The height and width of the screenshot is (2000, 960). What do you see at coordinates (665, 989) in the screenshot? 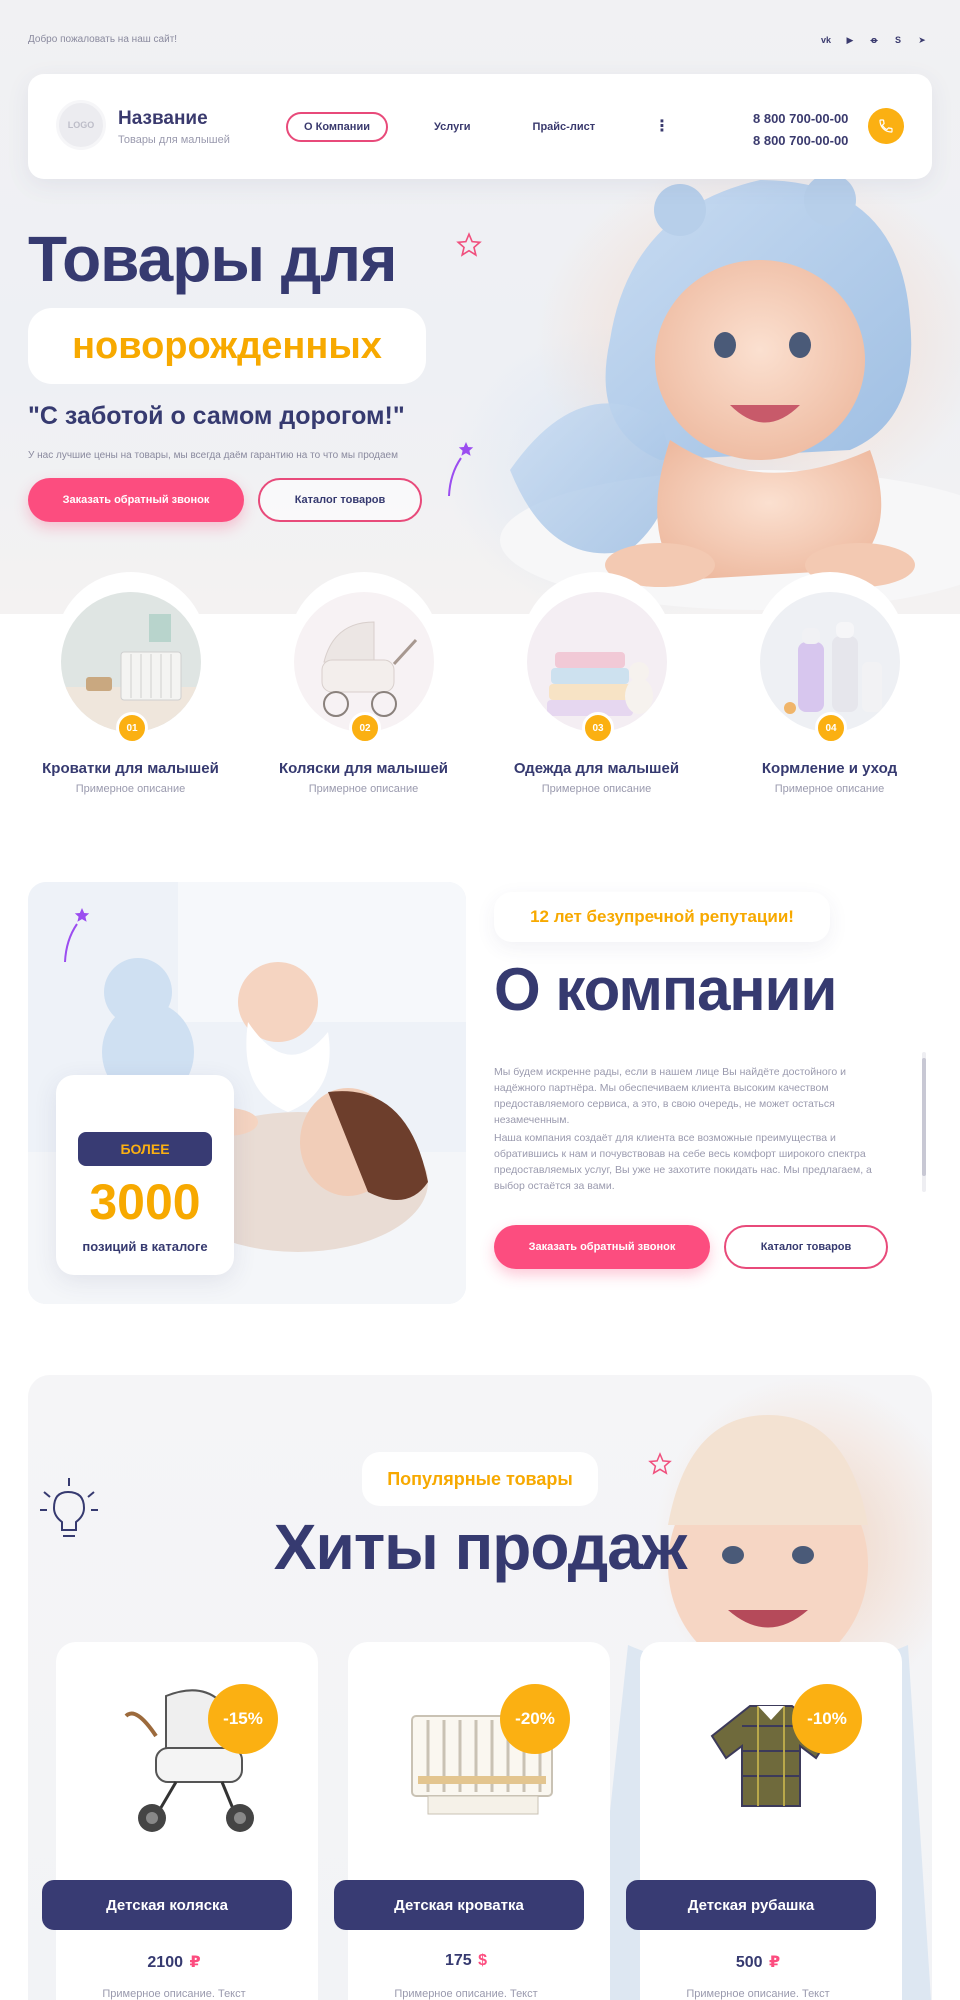
I see `about-title: О компании` at bounding box center [665, 989].